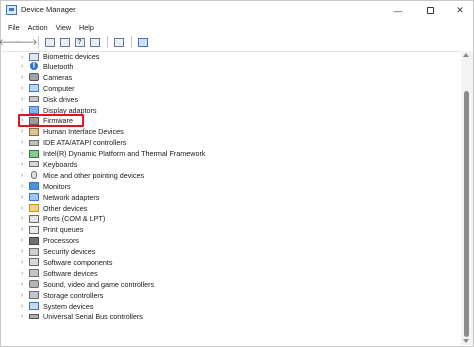 Image resolution: width=474 pixels, height=347 pixels. I want to click on tree-item-network-adapters: › Network adapters, so click(231, 197).